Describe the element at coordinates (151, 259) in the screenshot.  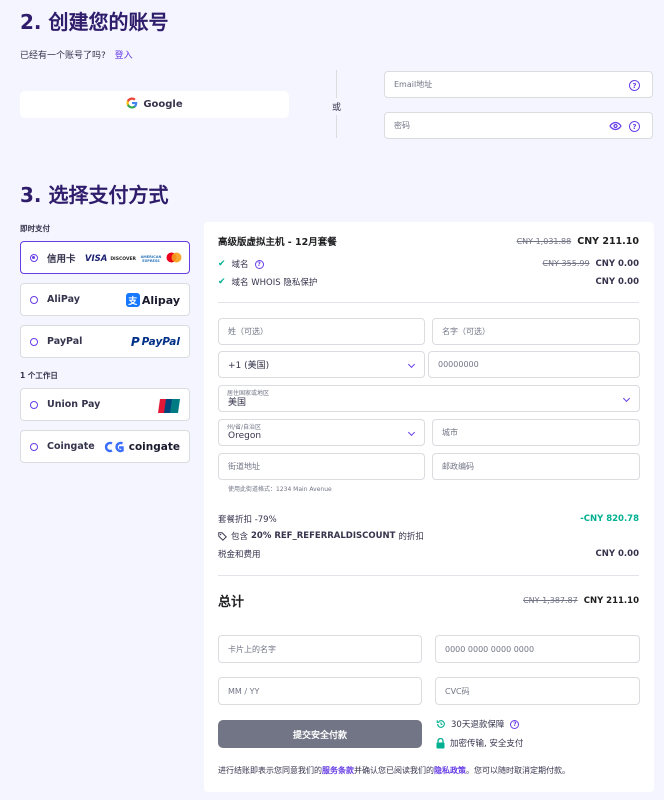
I see `amex-logo: AMERICAN EXPRESS` at that location.